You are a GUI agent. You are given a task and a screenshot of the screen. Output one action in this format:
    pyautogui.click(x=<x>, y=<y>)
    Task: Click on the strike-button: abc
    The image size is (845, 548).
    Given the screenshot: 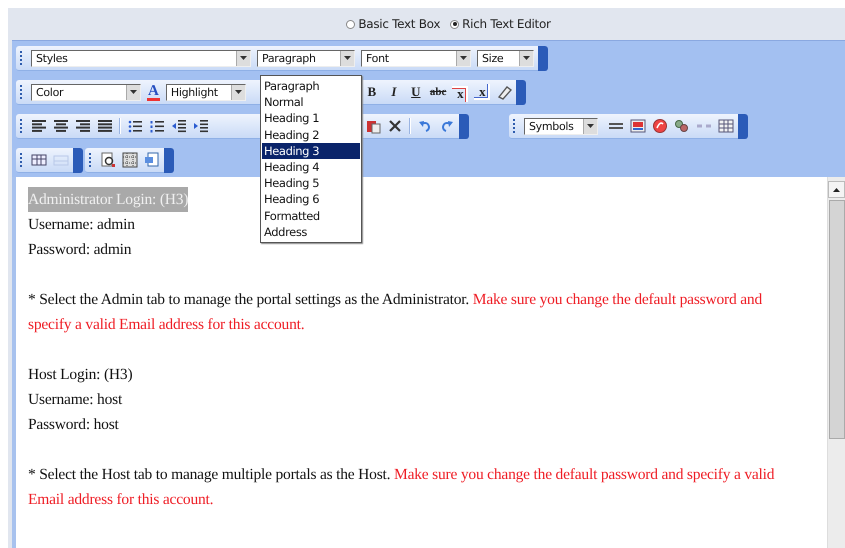 What is the action you would take?
    pyautogui.click(x=438, y=92)
    